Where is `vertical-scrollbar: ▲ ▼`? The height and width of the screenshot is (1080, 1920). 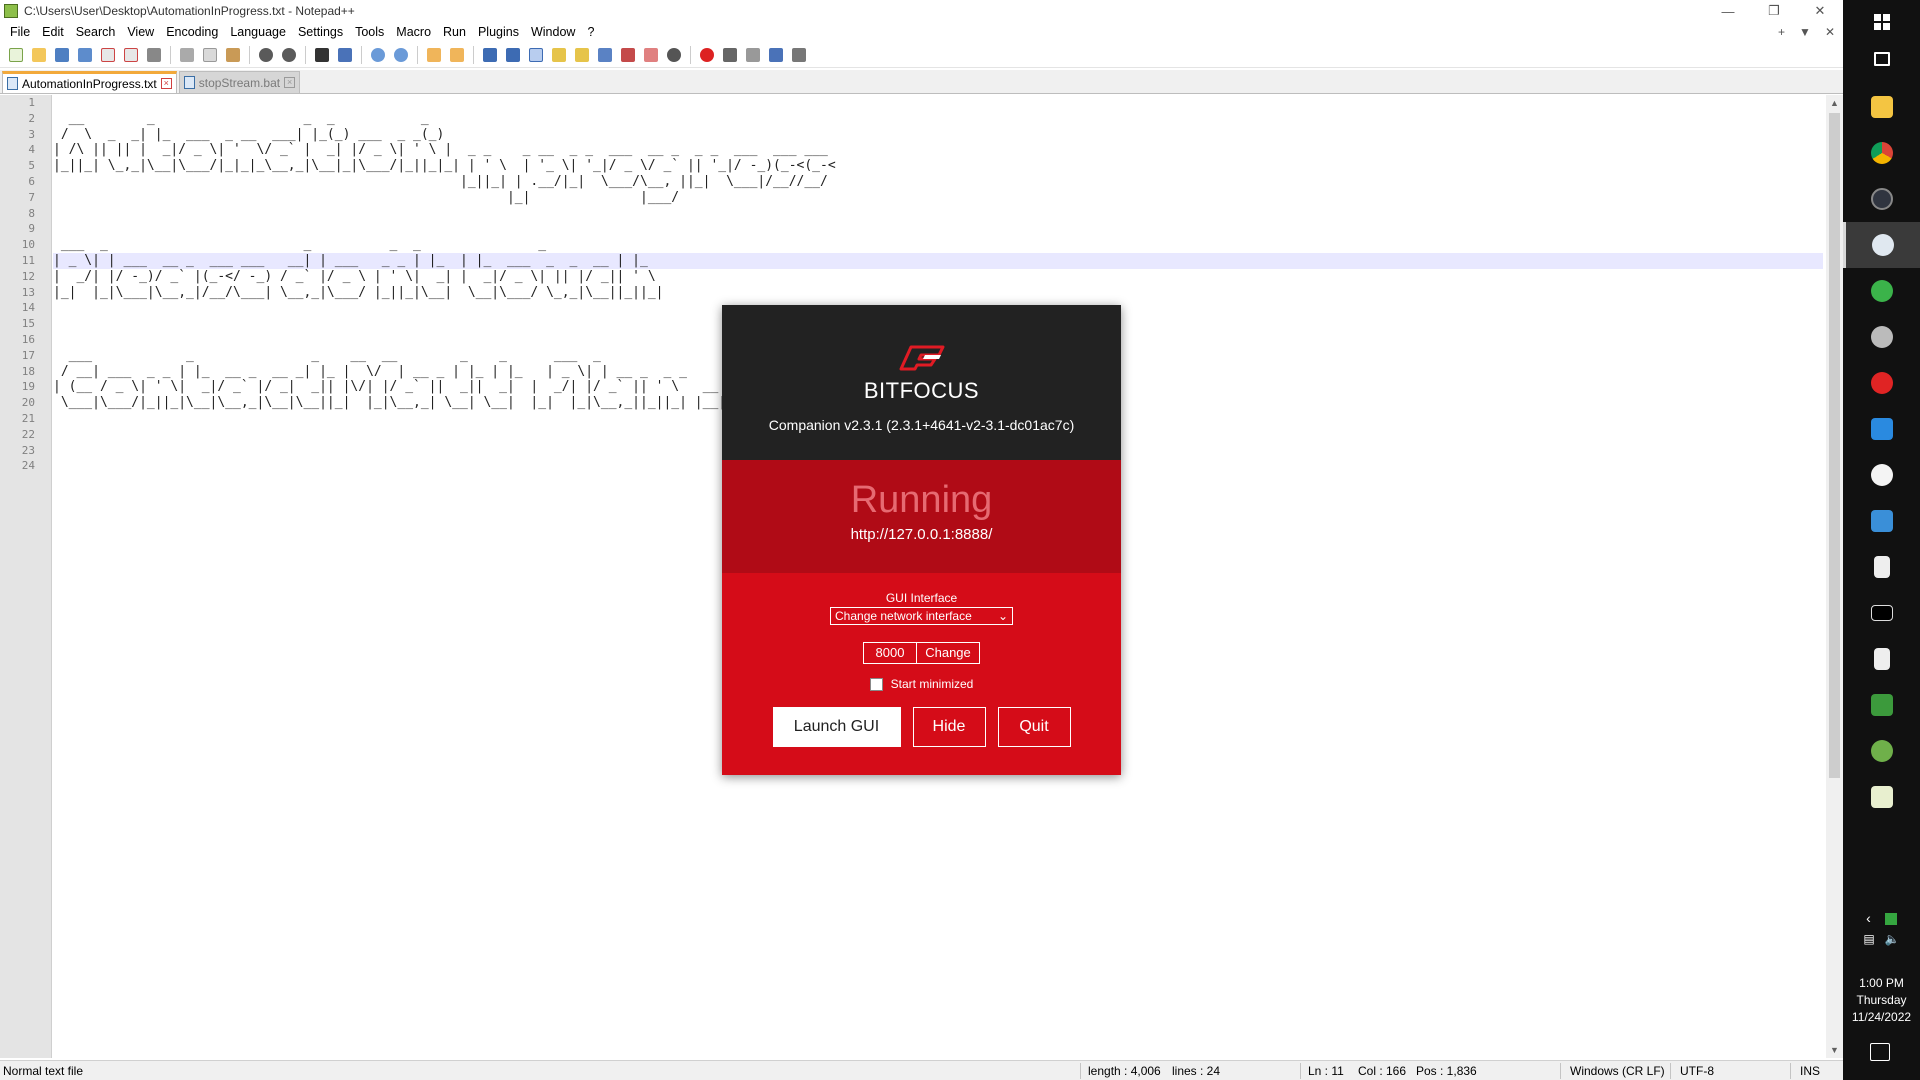 vertical-scrollbar: ▲ ▼ is located at coordinates (1834, 576).